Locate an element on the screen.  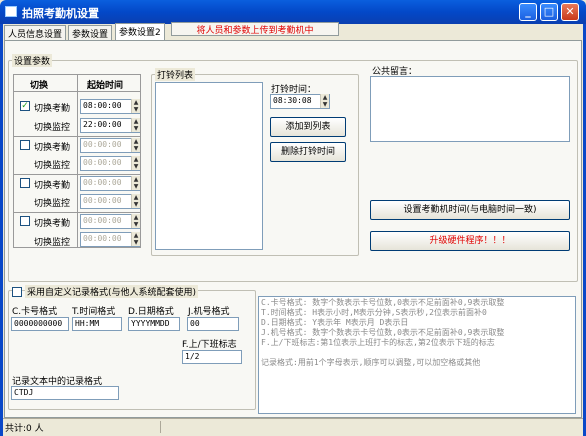
time-format-label: T.时间格式 is located at coordinates (94, 312).